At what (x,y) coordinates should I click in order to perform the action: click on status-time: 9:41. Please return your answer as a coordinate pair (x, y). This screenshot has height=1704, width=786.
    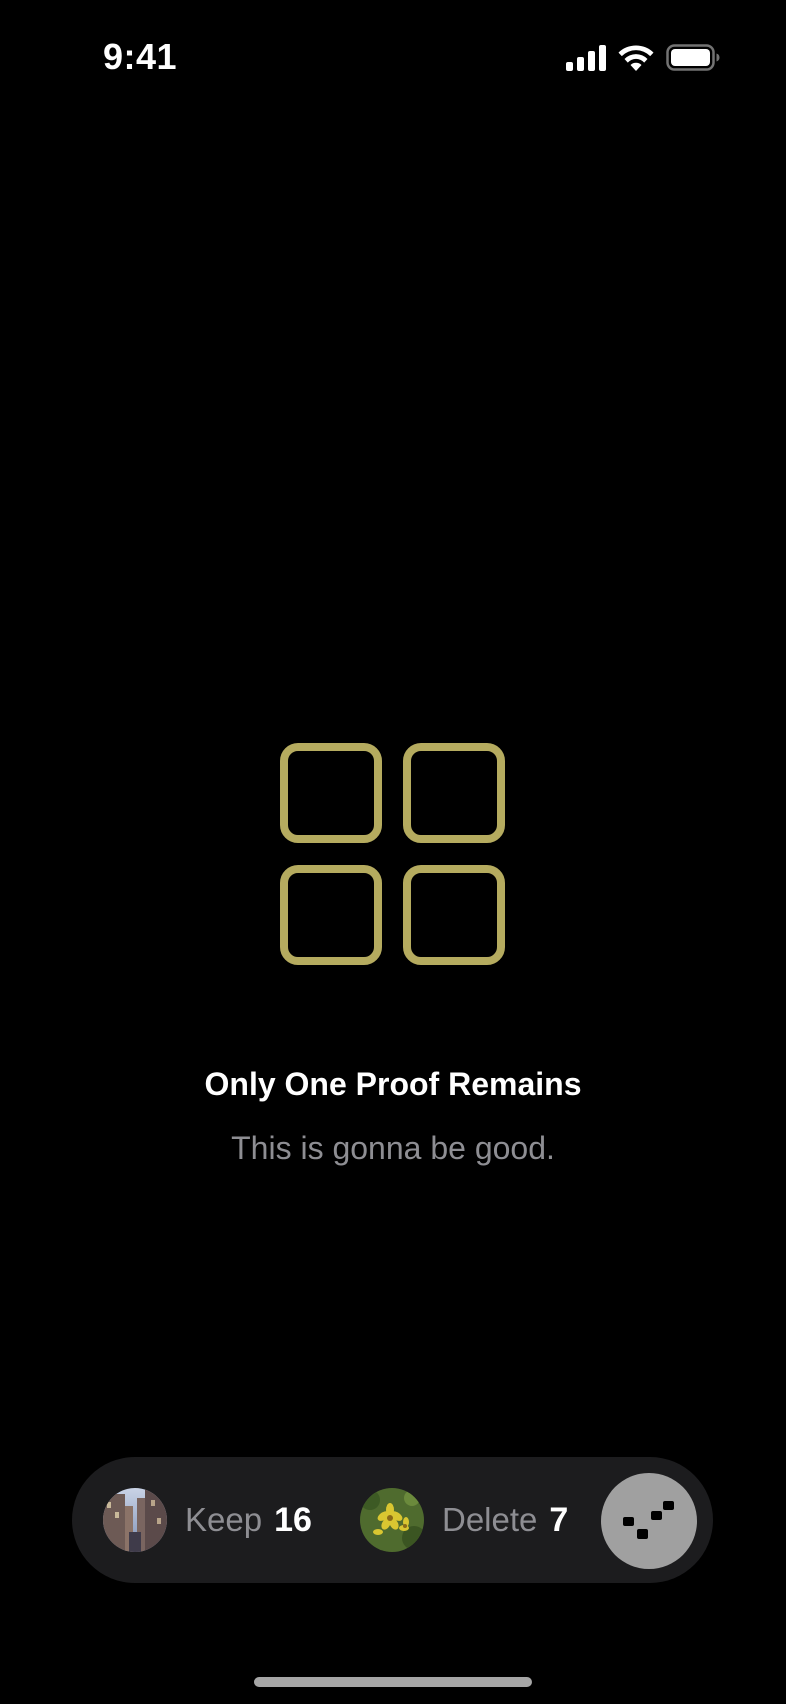
    Looking at the image, I should click on (140, 56).